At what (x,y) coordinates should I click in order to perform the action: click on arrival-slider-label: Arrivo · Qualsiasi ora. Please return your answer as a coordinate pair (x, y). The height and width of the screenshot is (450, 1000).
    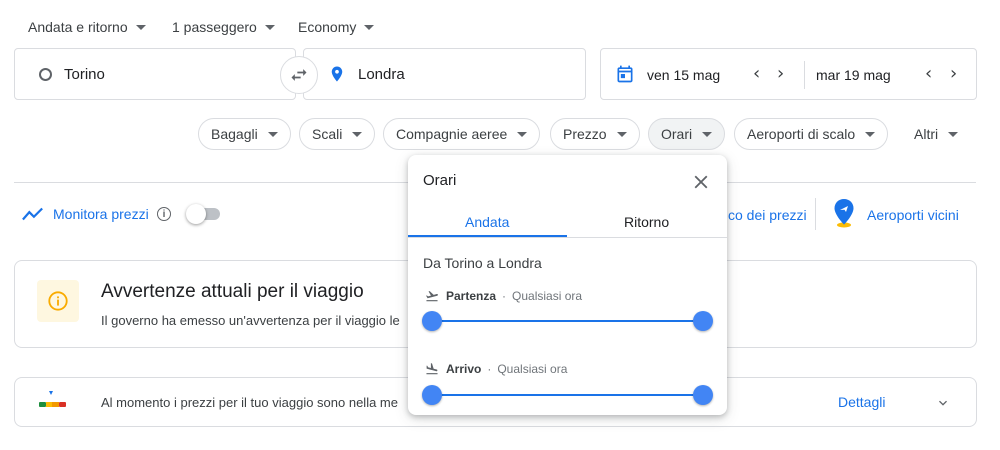
    Looking at the image, I should click on (495, 369).